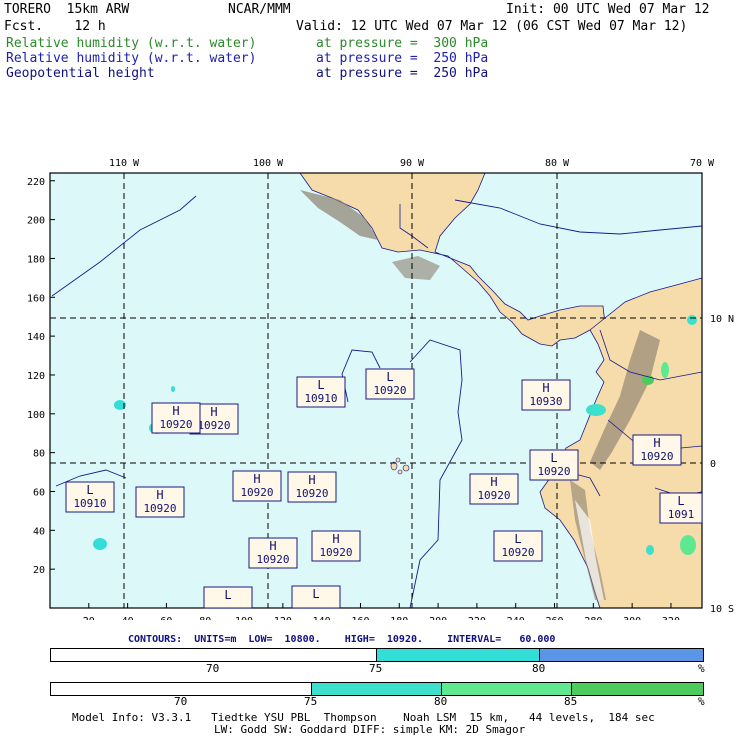 Image resolution: width=740 pixels, height=740 pixels. Describe the element at coordinates (681, 514) in the screenshot. I see `system-value: 1091` at that location.